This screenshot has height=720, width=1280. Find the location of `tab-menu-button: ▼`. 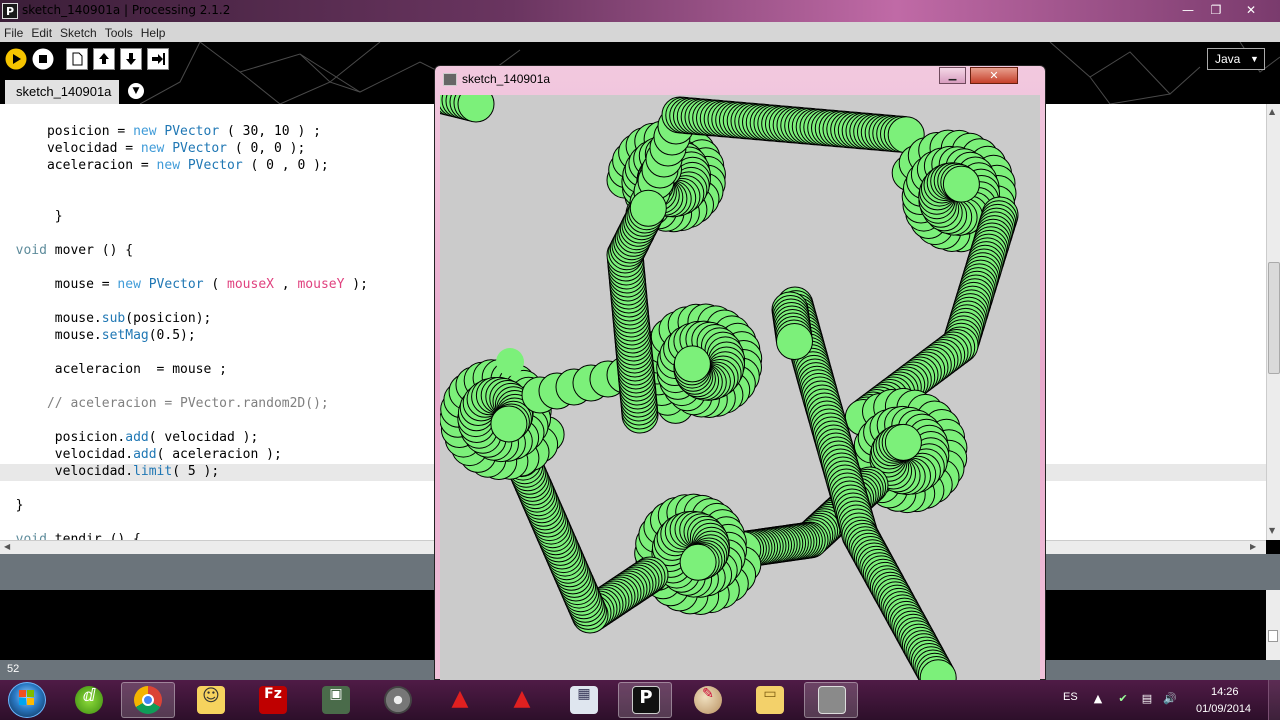

tab-menu-button: ▼ is located at coordinates (136, 91).